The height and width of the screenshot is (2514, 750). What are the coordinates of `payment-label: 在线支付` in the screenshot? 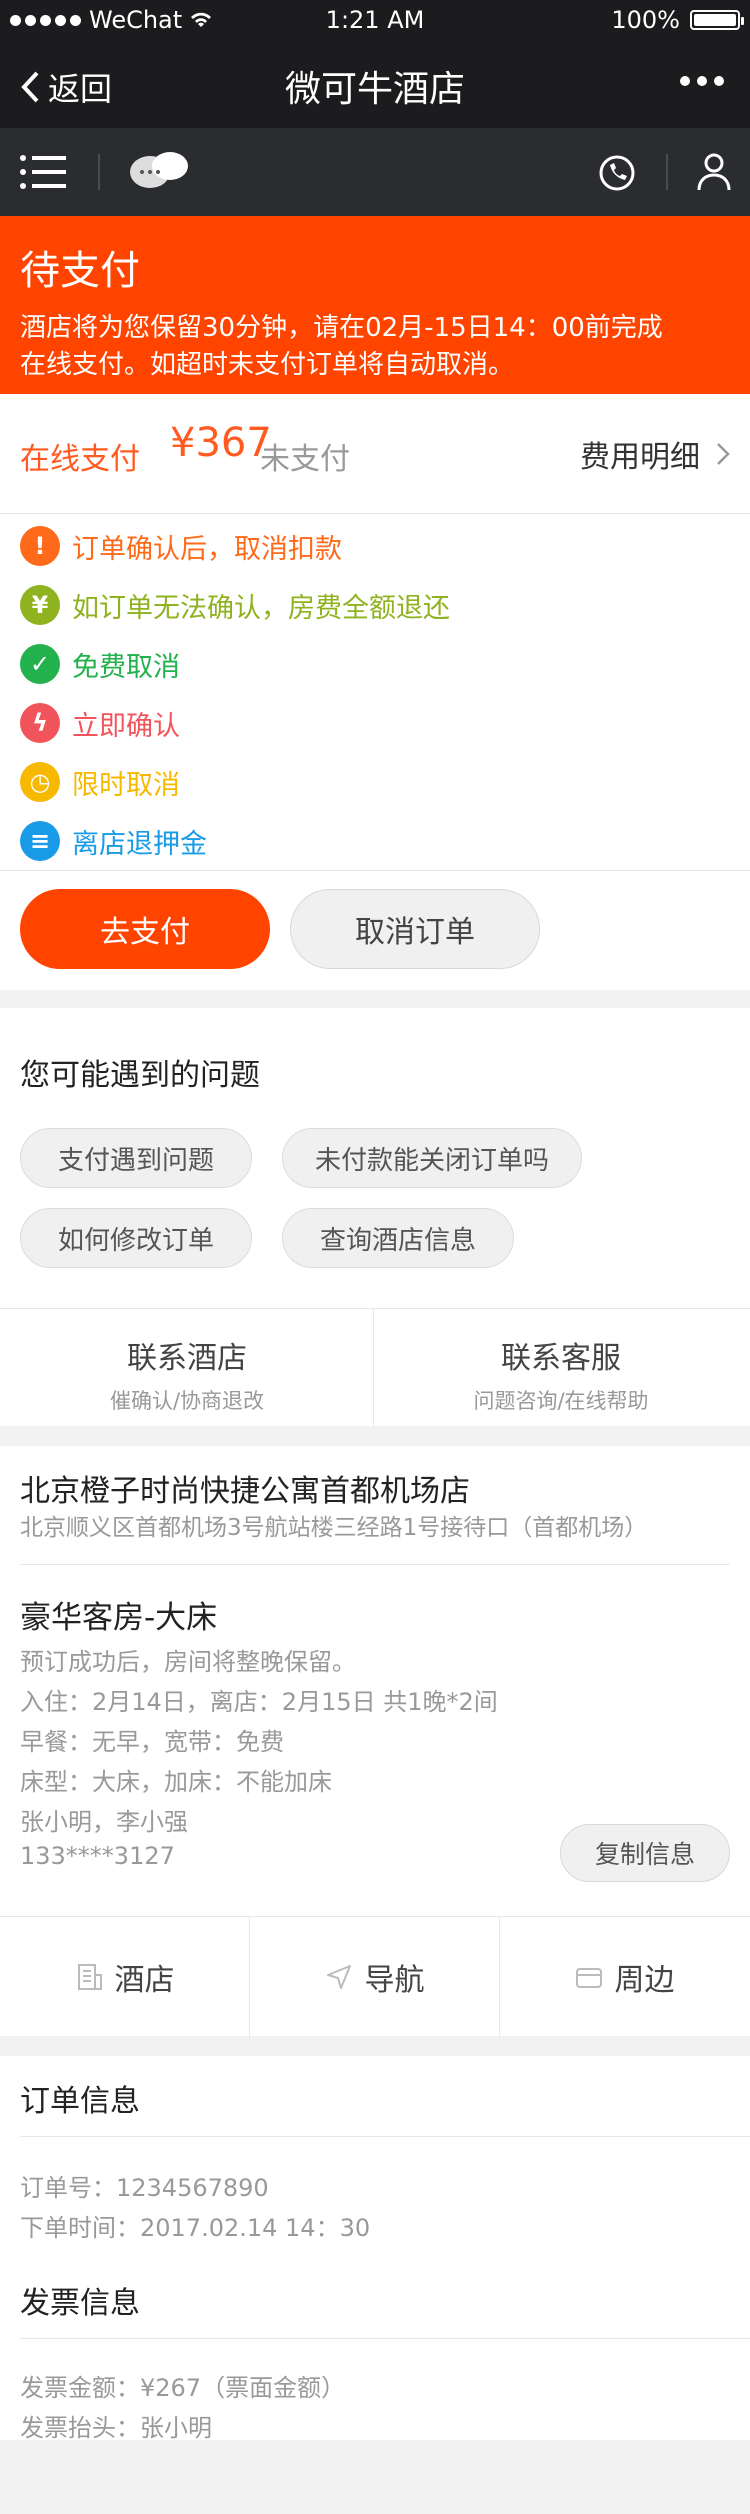 It's located at (80, 459).